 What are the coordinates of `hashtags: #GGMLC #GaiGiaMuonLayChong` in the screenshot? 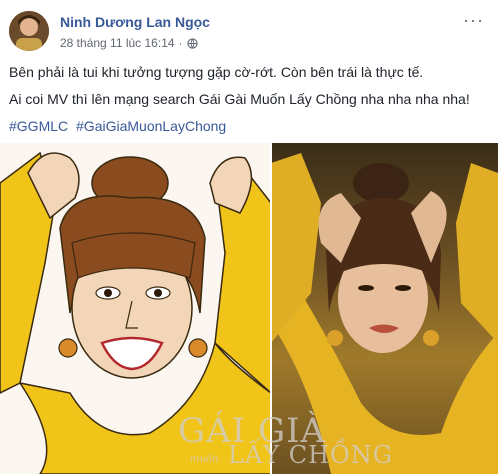 It's located at (249, 126).